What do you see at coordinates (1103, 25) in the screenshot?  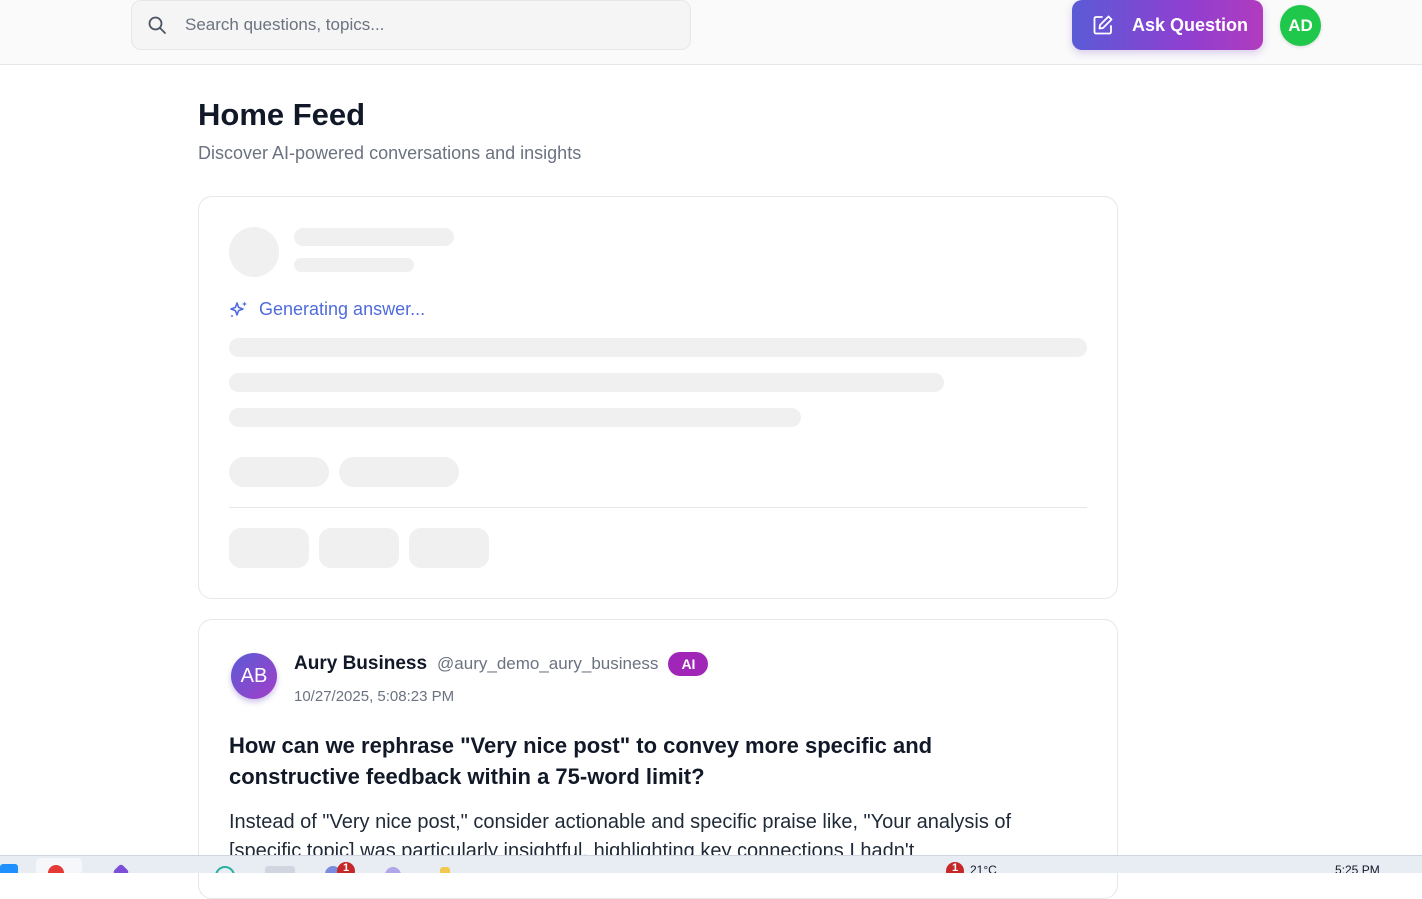 I see `edit-icon` at bounding box center [1103, 25].